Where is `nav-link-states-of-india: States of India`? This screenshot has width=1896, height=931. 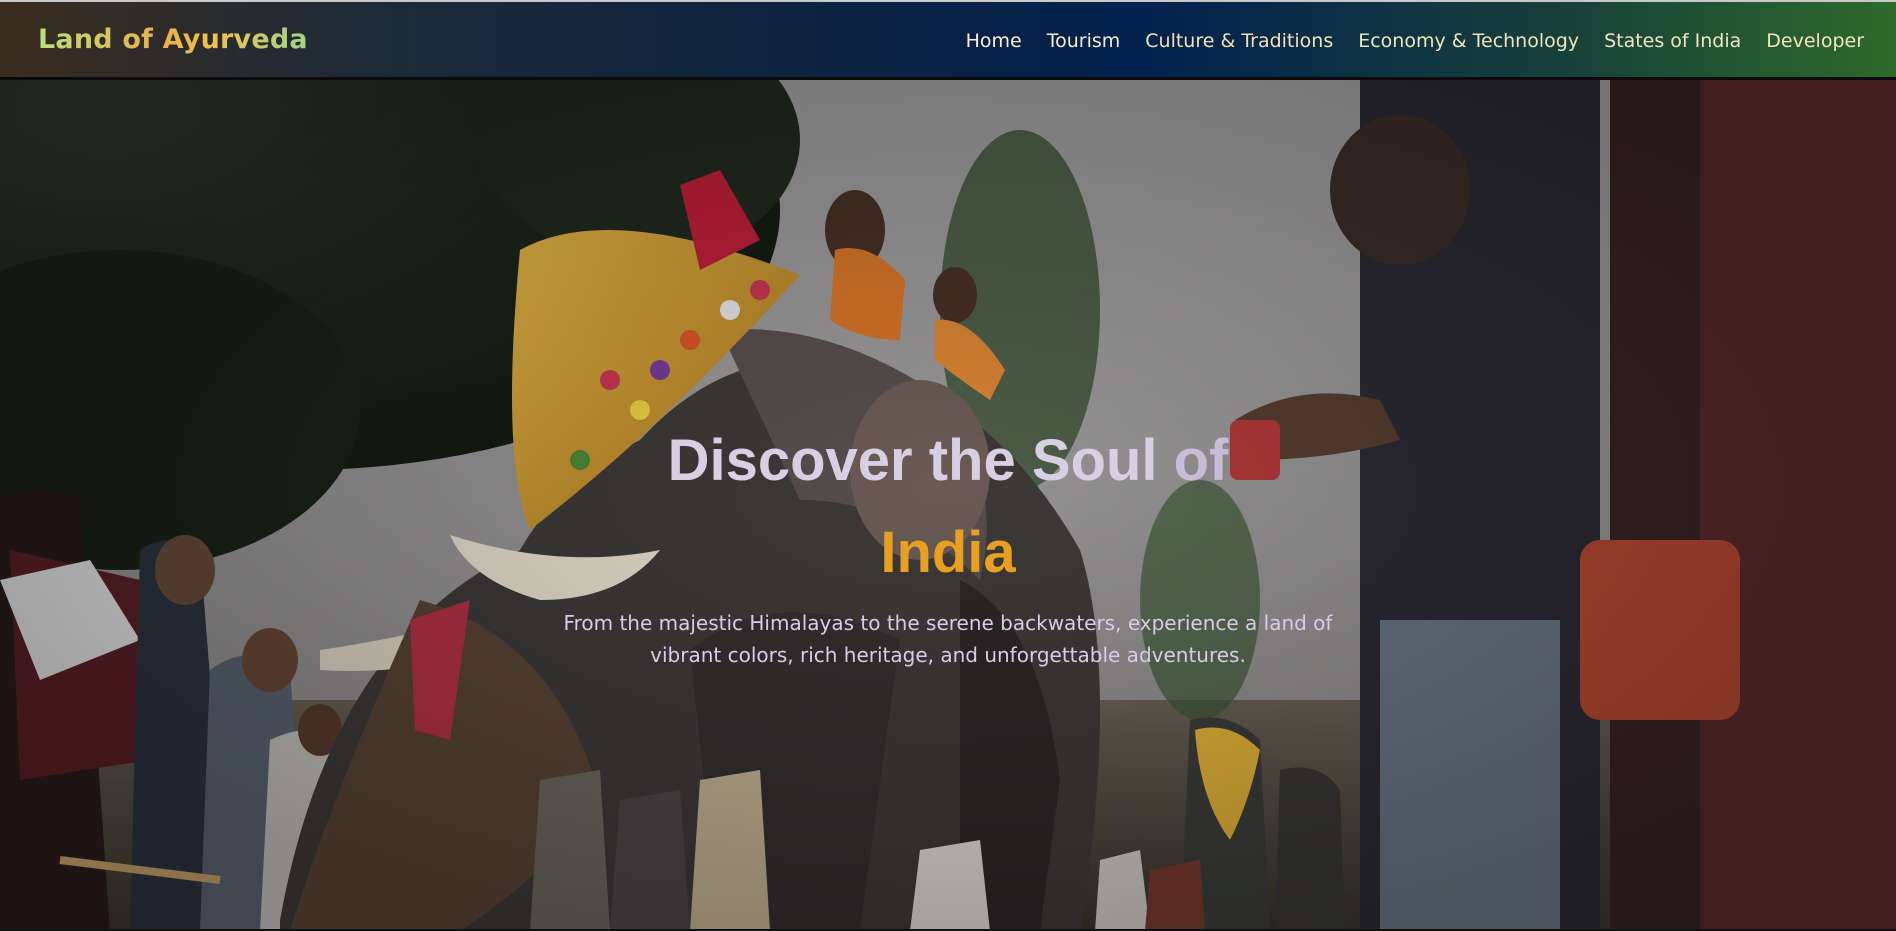
nav-link-states-of-india: States of India is located at coordinates (1672, 41).